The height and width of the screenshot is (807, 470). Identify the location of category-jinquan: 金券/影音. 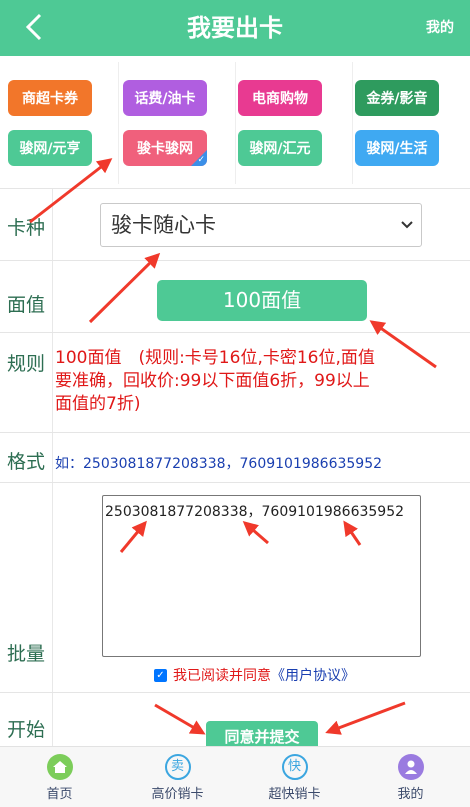
(397, 98).